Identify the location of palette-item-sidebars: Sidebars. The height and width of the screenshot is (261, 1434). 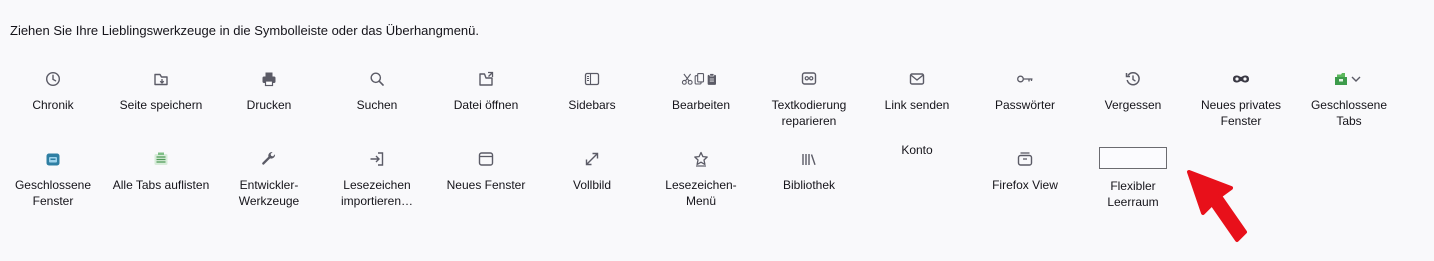
(592, 91).